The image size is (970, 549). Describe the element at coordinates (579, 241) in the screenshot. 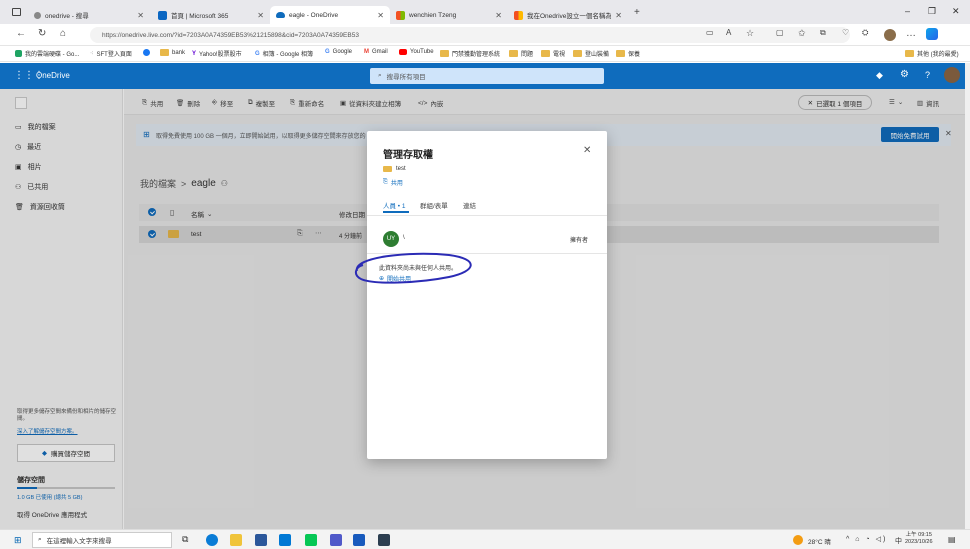

I see `owner-role: 擁有者` at that location.